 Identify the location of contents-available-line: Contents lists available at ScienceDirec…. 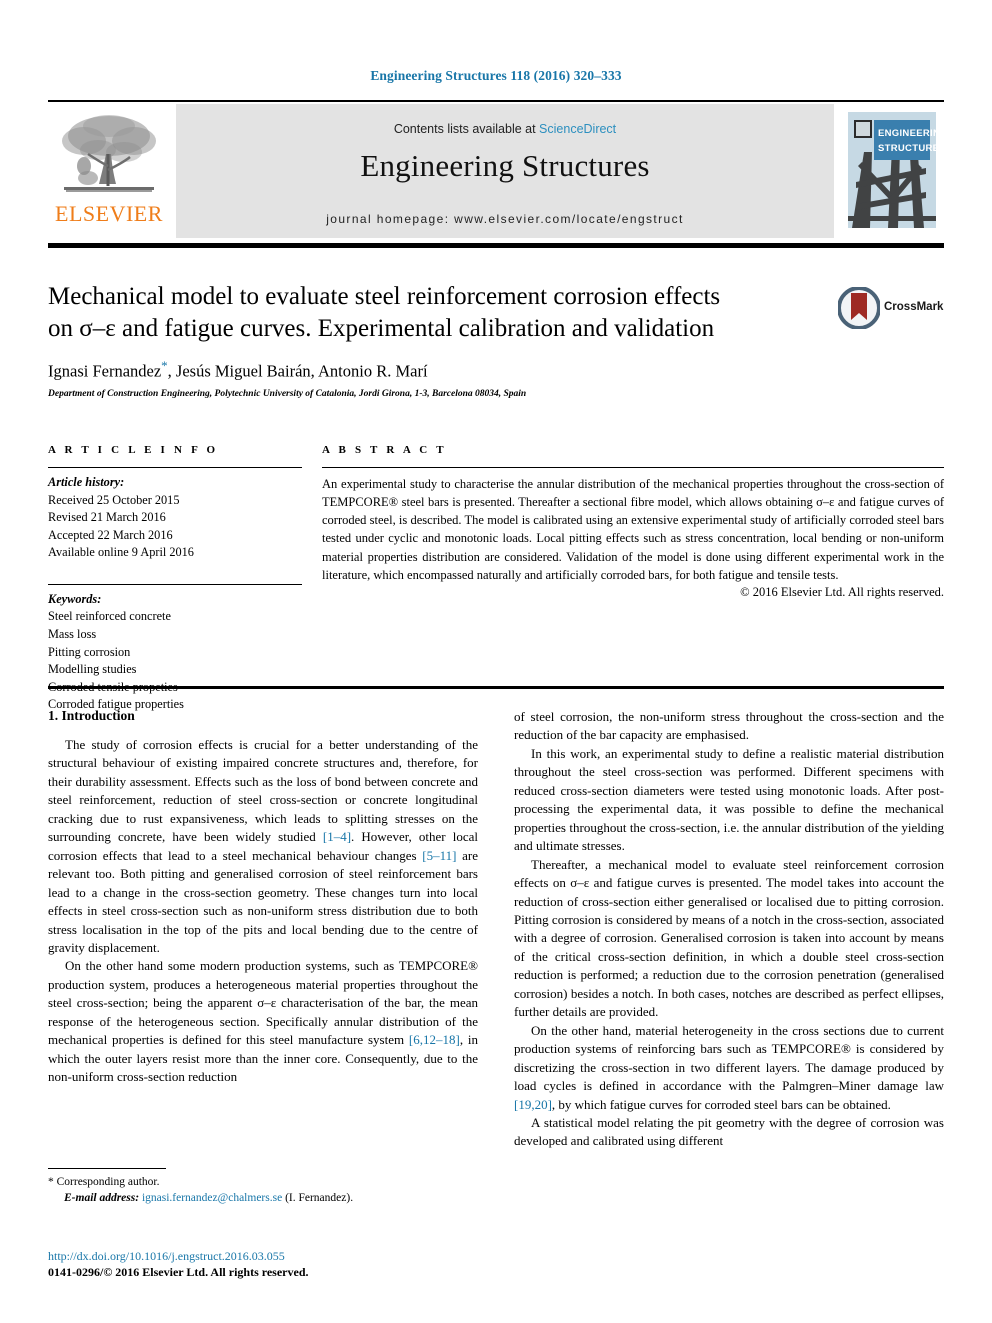
(505, 129).